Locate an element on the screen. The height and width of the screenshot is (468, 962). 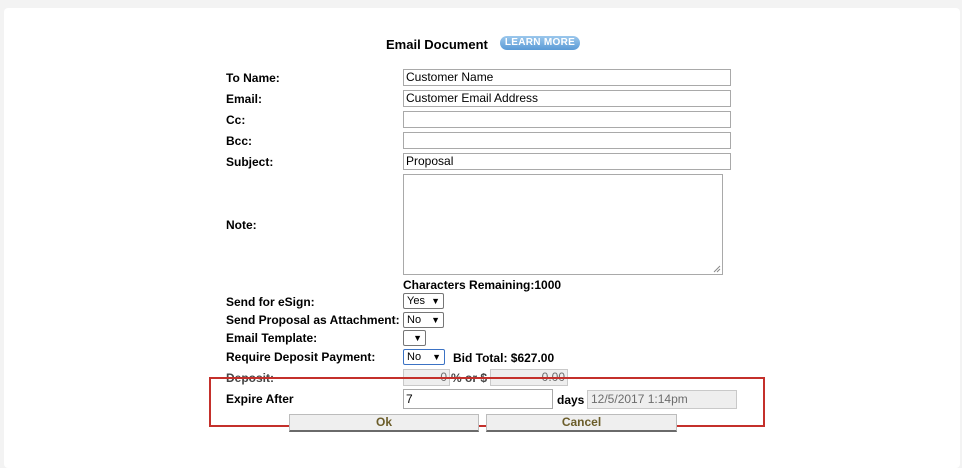
require-deposit-select: No ▼ is located at coordinates (424, 357).